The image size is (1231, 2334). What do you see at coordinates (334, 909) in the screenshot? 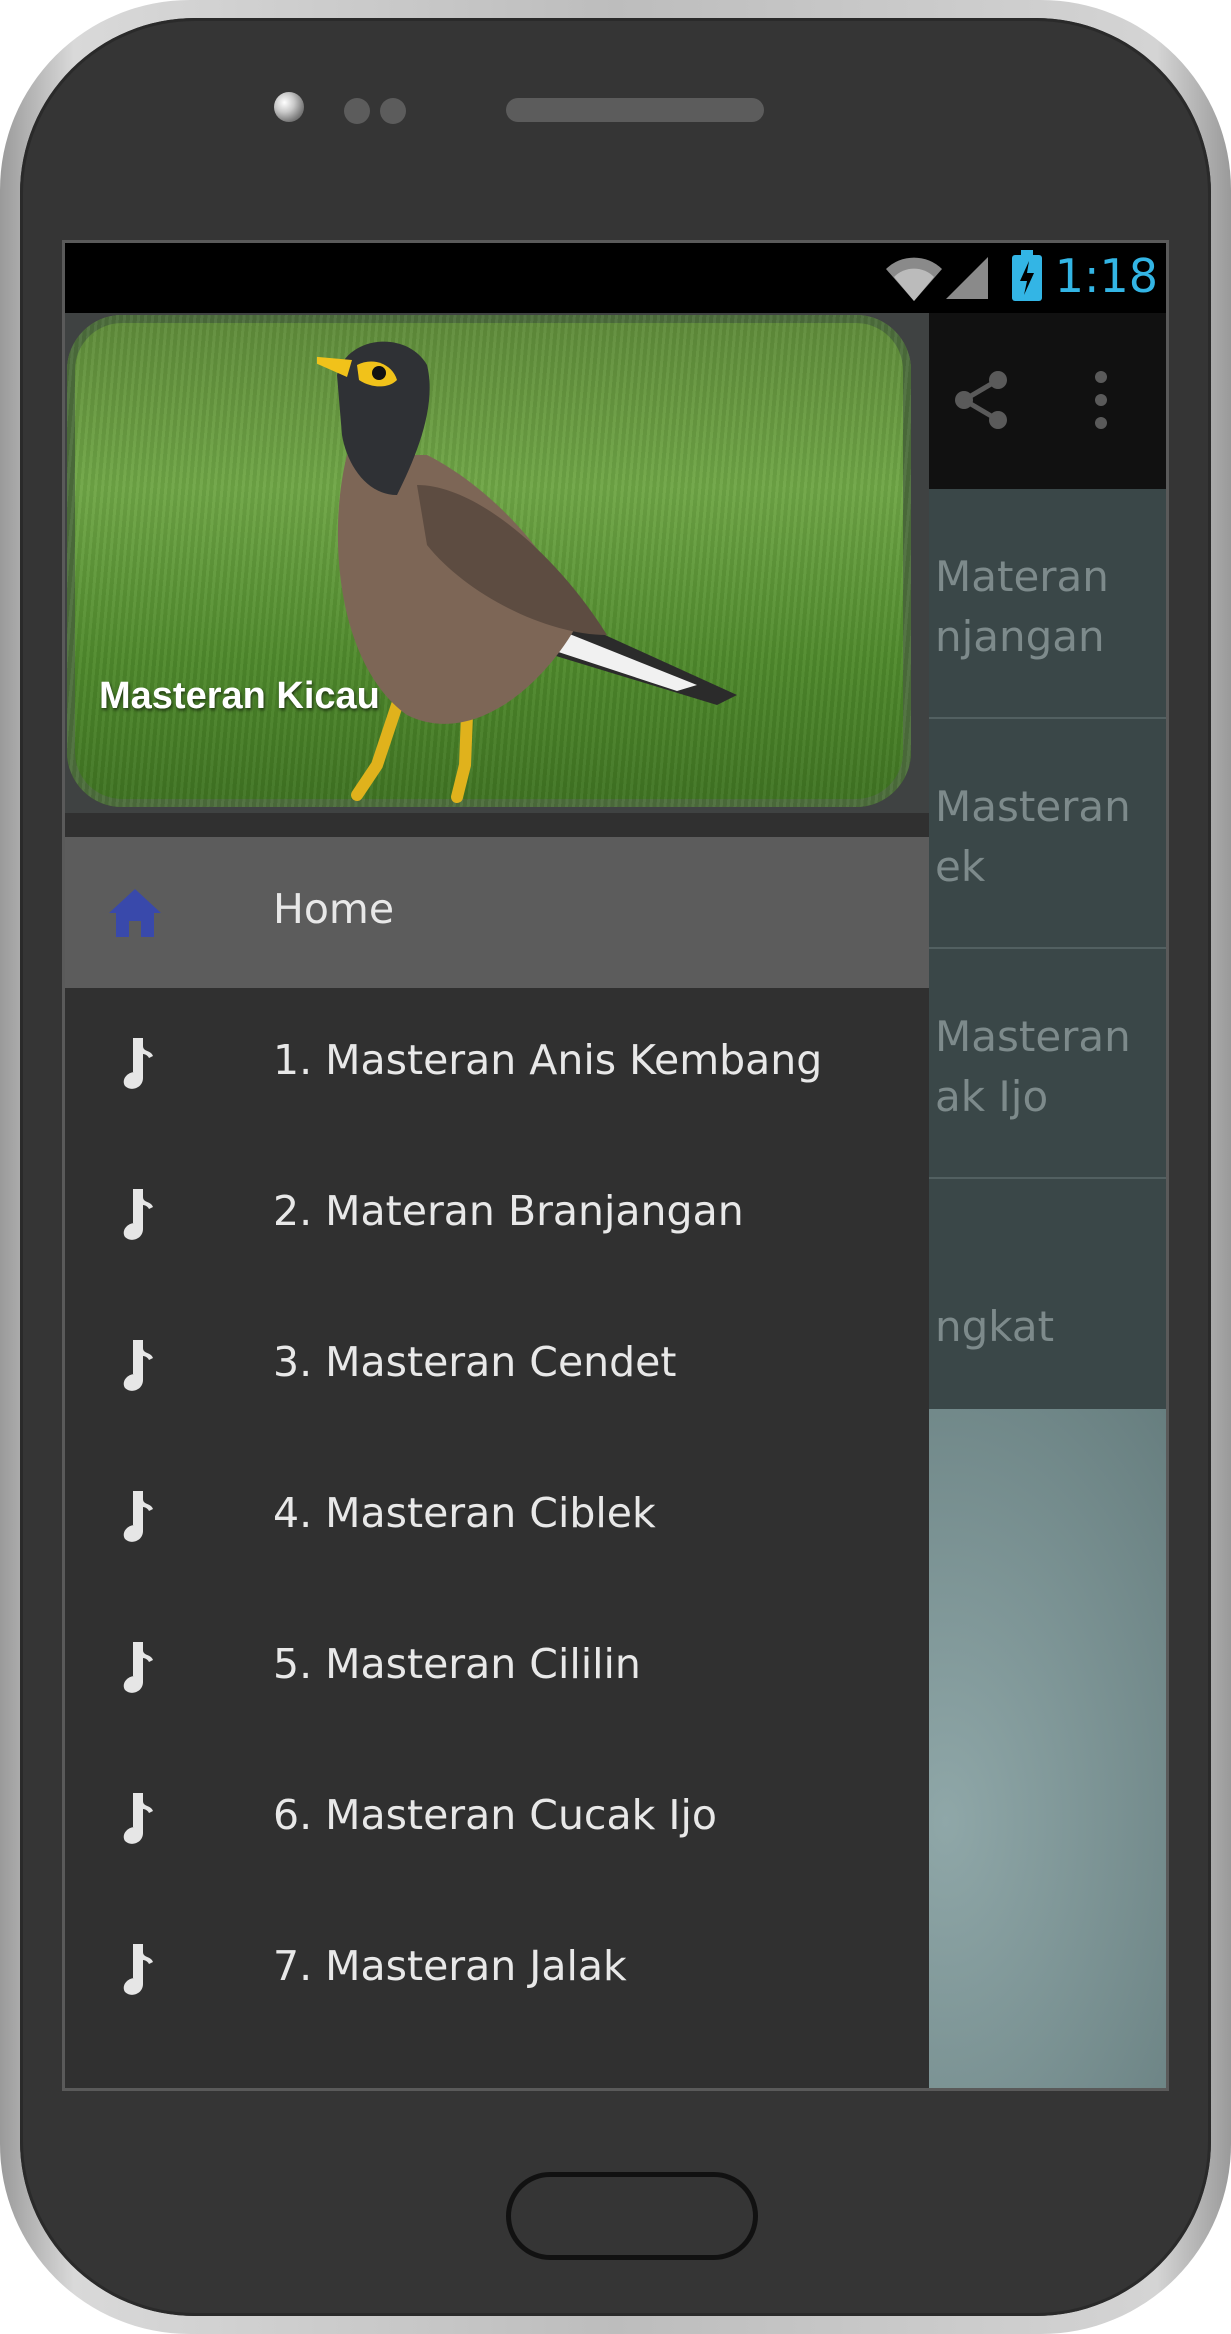
I see `drawer-item-label: Home` at bounding box center [334, 909].